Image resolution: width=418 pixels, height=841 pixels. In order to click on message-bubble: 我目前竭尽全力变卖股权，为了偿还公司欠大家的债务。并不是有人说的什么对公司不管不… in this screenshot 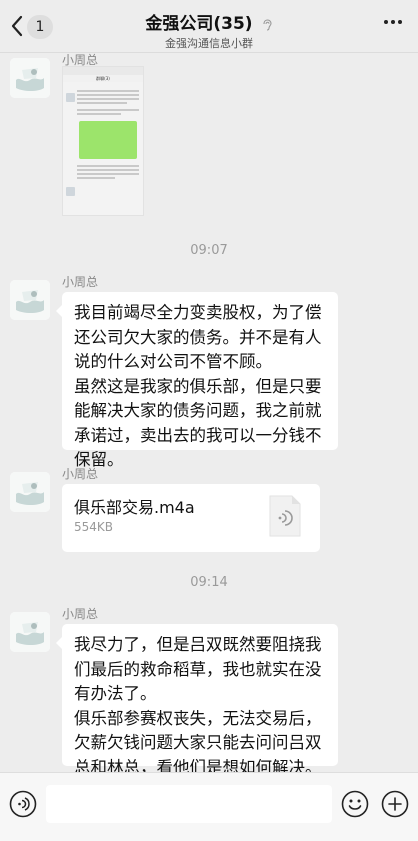, I will do `click(197, 380)`.